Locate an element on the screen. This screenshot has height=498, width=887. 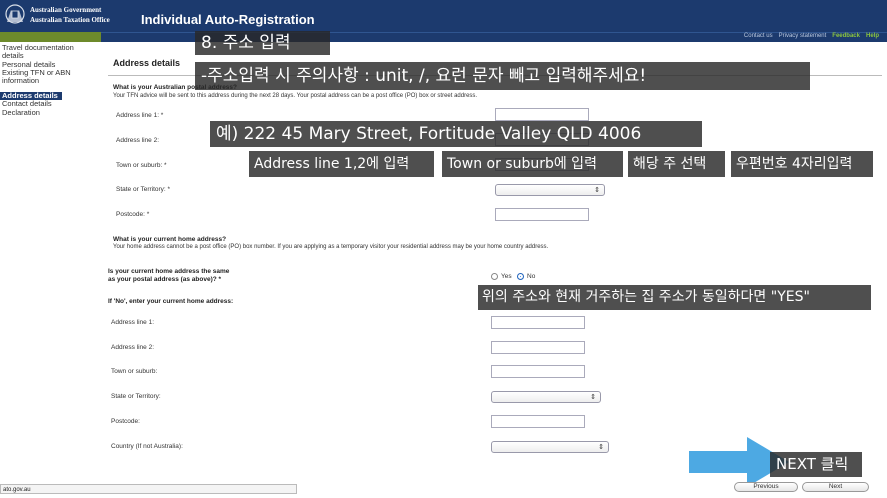
coat-of-arms-logo is located at coordinates (15, 14).